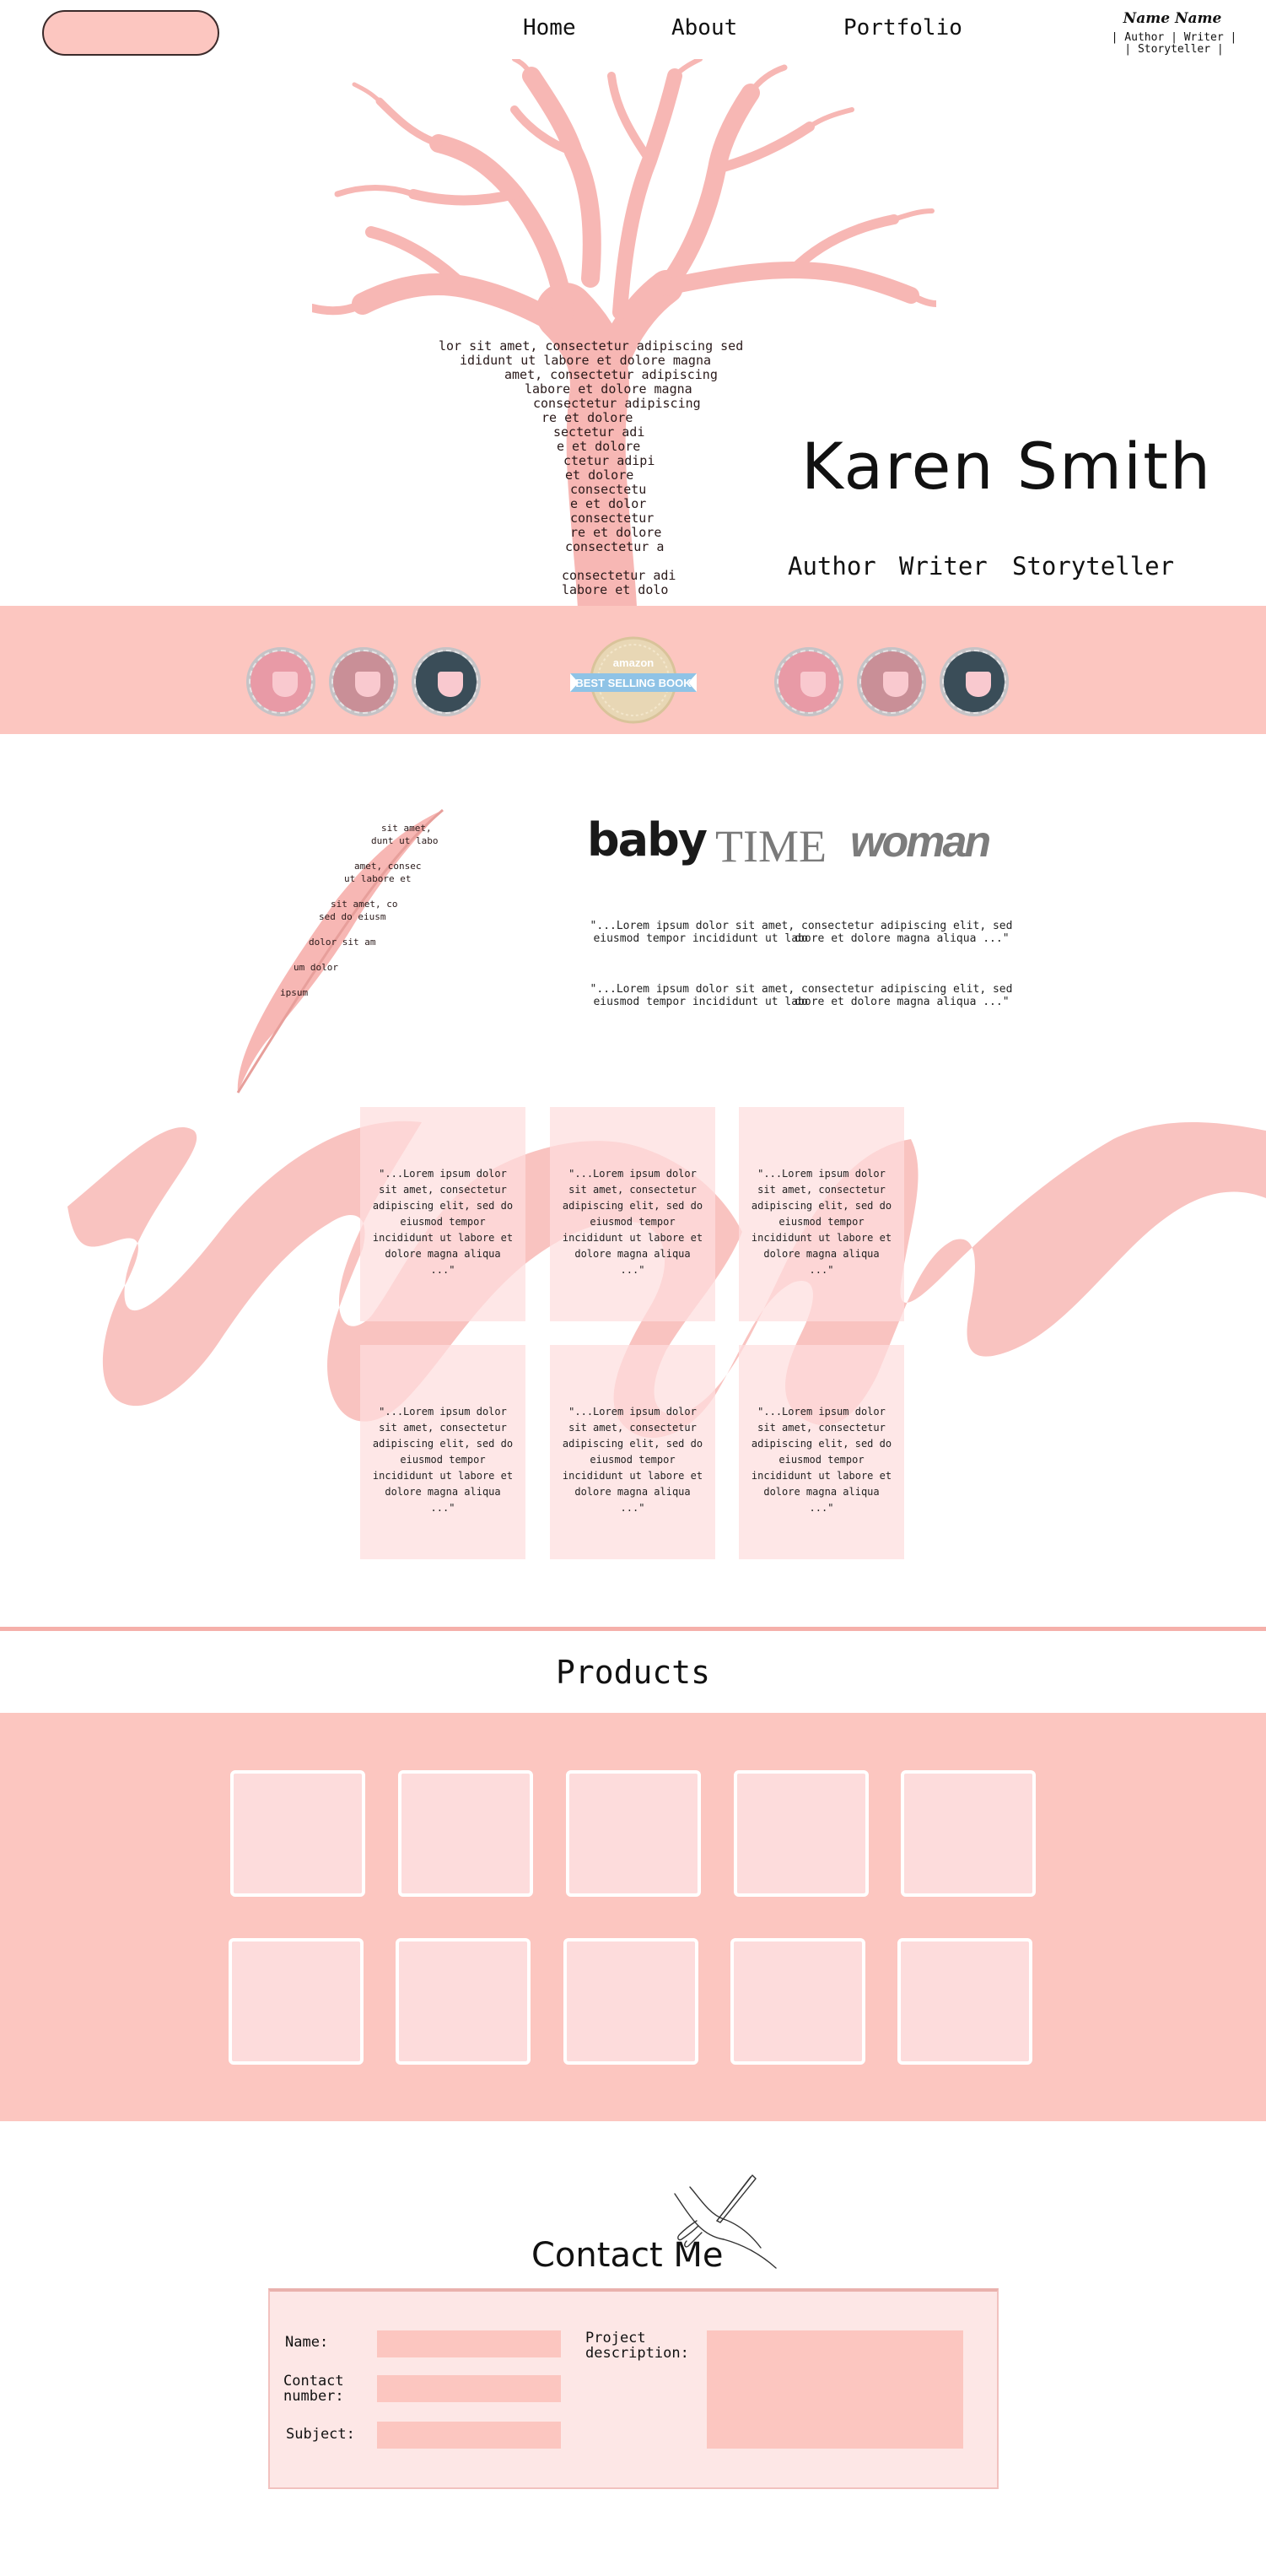 The height and width of the screenshot is (2576, 1266). What do you see at coordinates (1172, 18) in the screenshot?
I see `brand-name: Name Name` at bounding box center [1172, 18].